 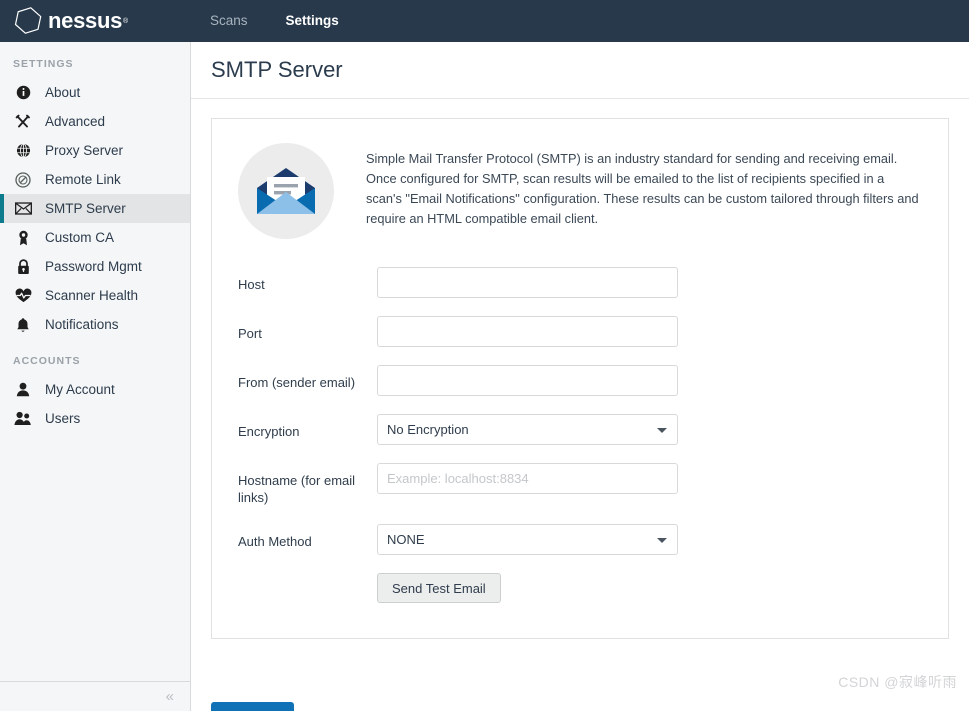 What do you see at coordinates (23, 390) in the screenshot?
I see `user-icon` at bounding box center [23, 390].